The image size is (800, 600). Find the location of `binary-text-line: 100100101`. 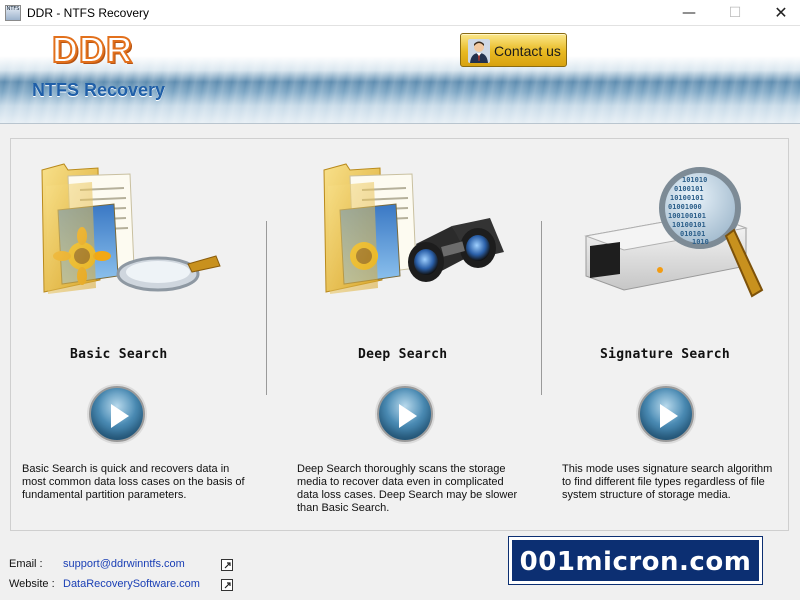

binary-text-line: 100100101 is located at coordinates (687, 216).